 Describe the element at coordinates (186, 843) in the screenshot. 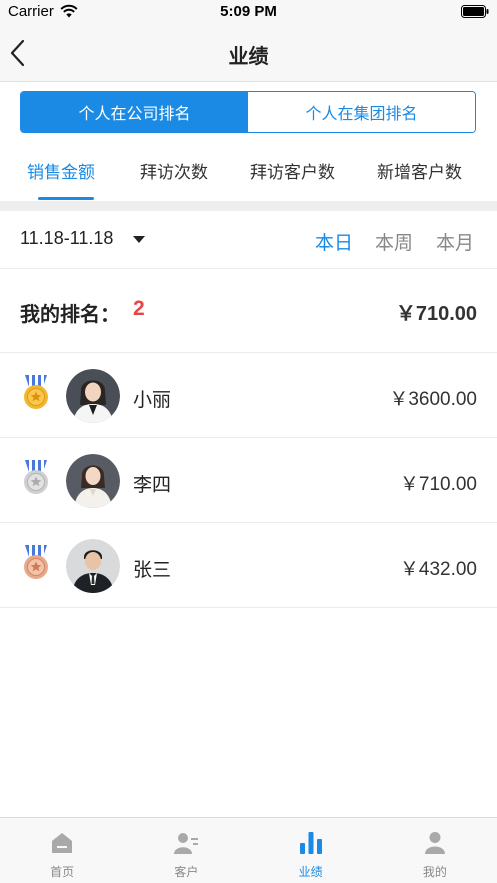

I see `customer-icon` at that location.